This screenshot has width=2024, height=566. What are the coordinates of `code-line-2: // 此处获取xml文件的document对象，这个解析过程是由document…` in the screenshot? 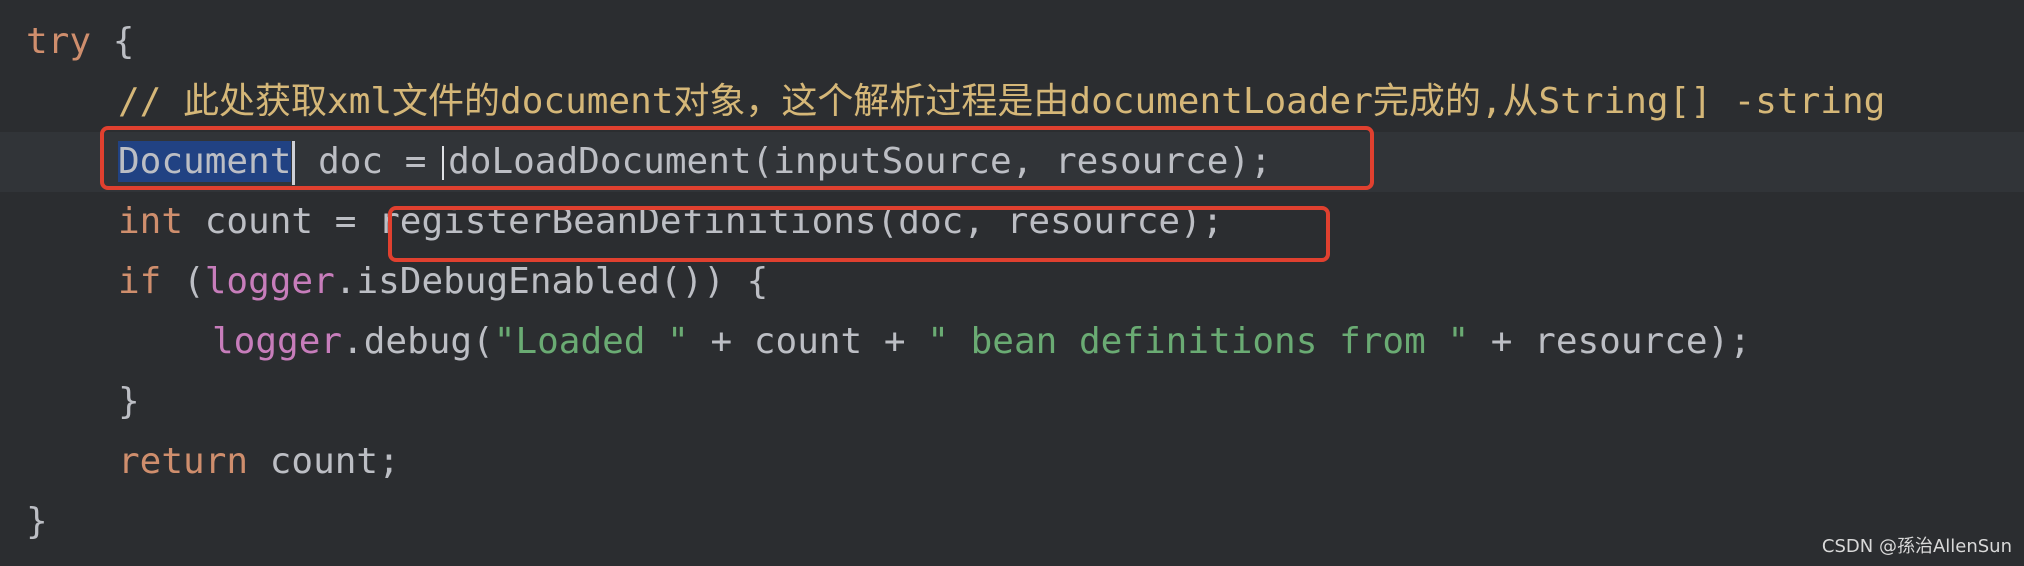 It's located at (942, 102).